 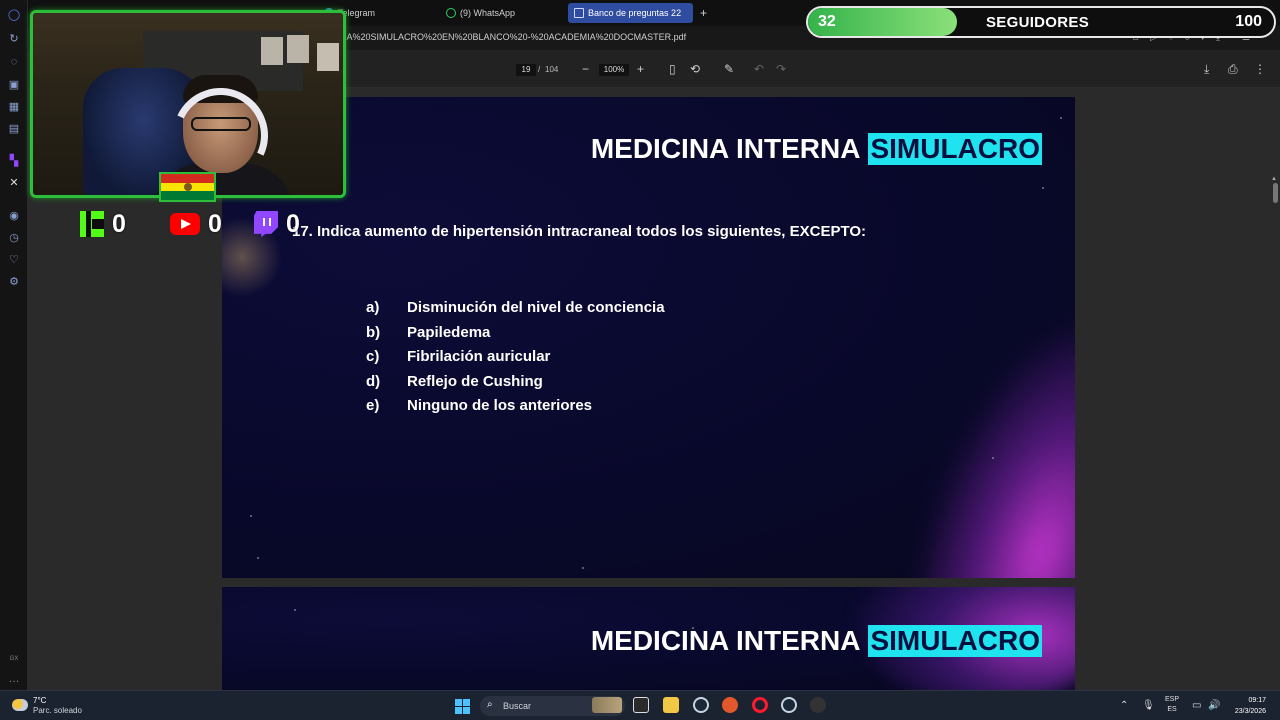 I want to click on volume-icon: 🔊, so click(x=1214, y=705).